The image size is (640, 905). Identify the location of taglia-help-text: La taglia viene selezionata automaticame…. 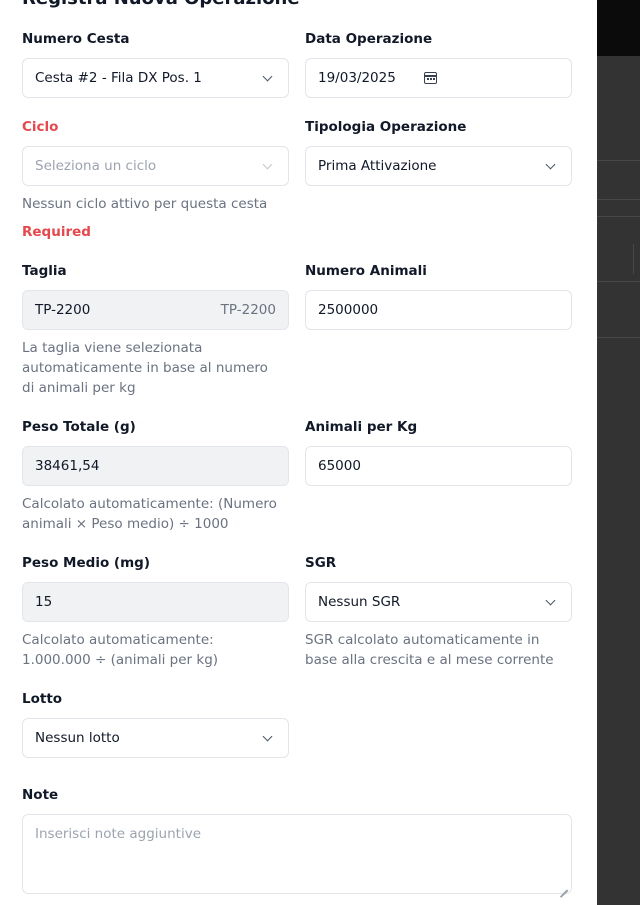
(145, 368).